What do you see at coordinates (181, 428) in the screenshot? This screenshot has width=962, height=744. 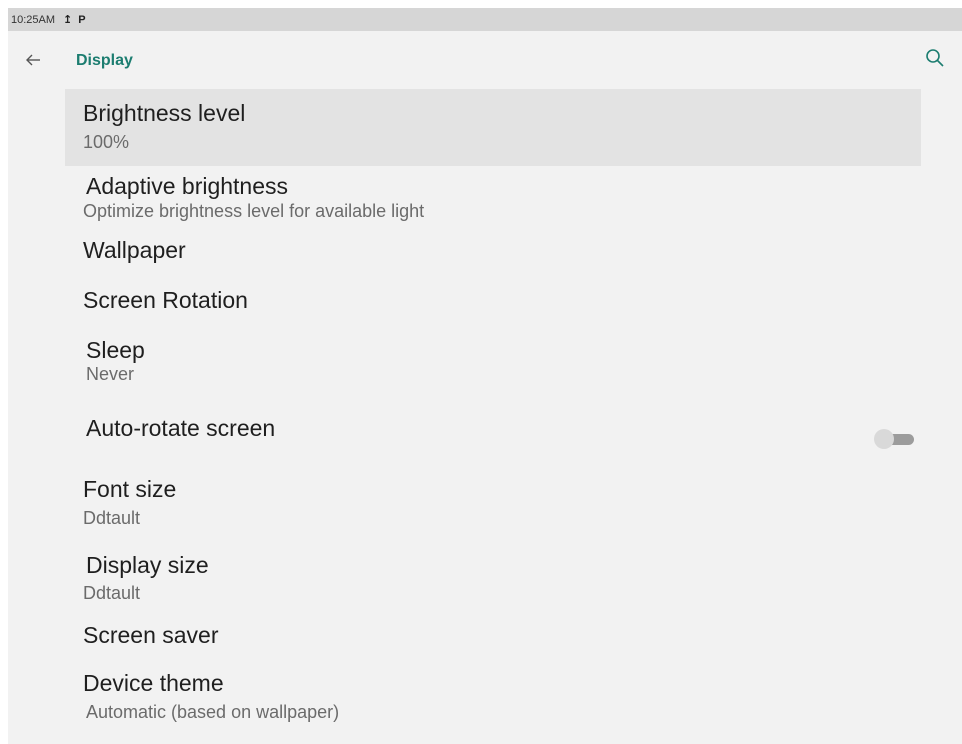 I see `setting-title: Auto-rotate screen` at bounding box center [181, 428].